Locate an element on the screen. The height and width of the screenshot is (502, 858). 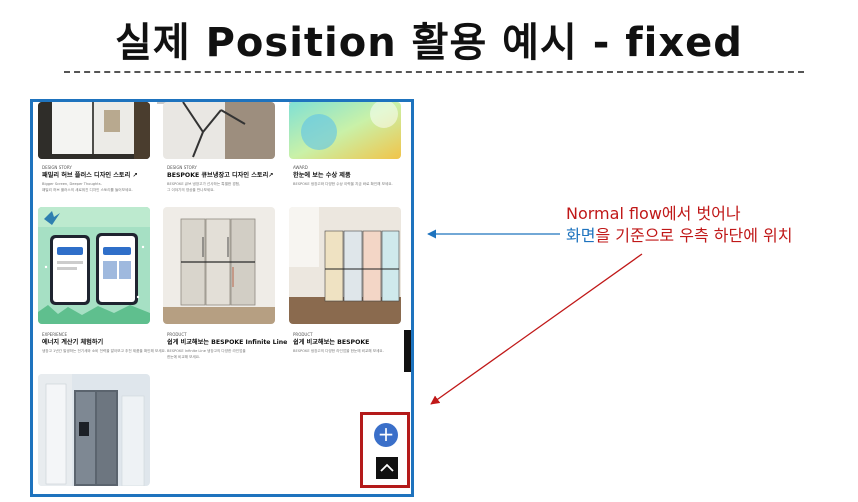
lamp-illustration is located at coordinates (219, 130).